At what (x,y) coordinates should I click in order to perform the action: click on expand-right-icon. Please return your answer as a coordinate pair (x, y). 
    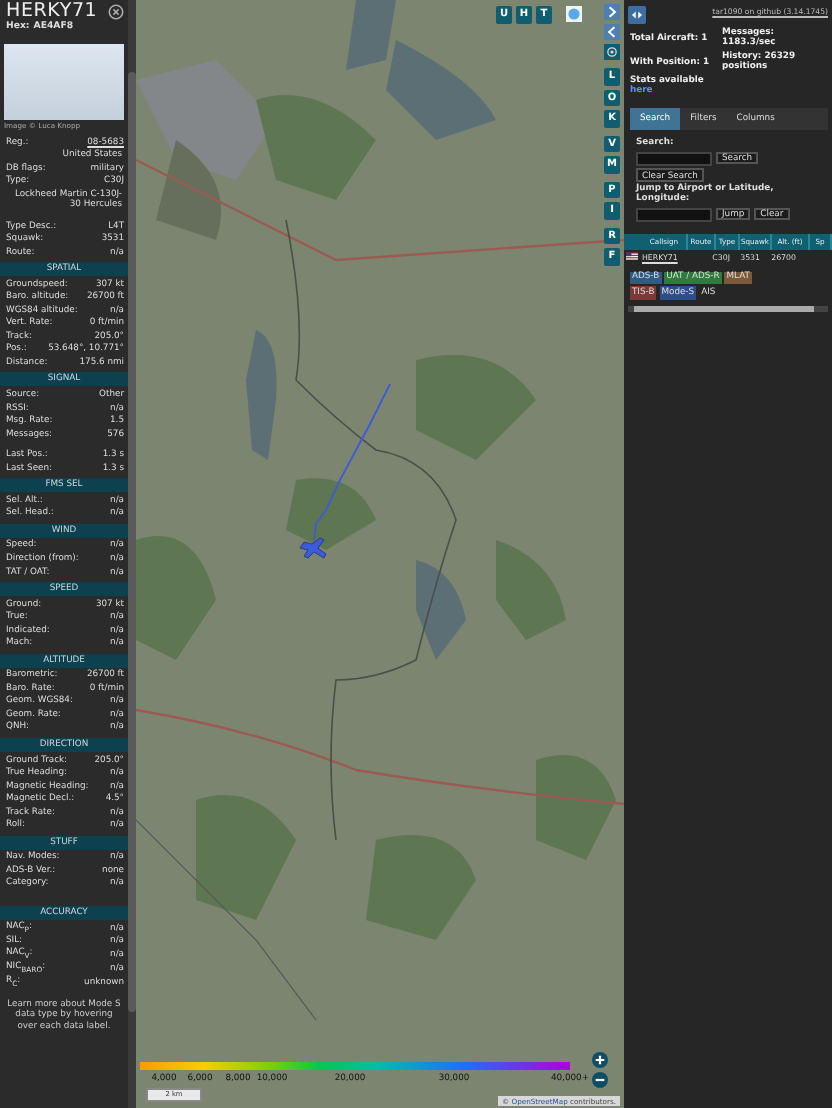
    Looking at the image, I should click on (612, 12).